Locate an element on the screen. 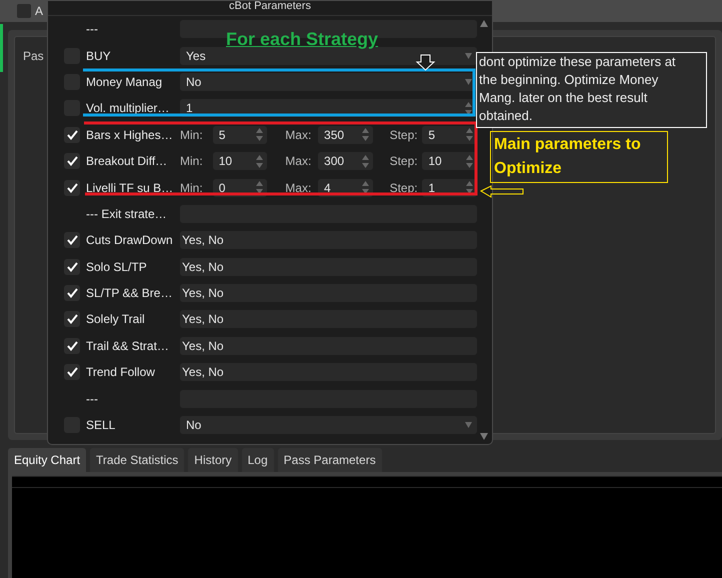 This screenshot has height=578, width=722. parameter-label: Cuts DrawDown is located at coordinates (130, 241).